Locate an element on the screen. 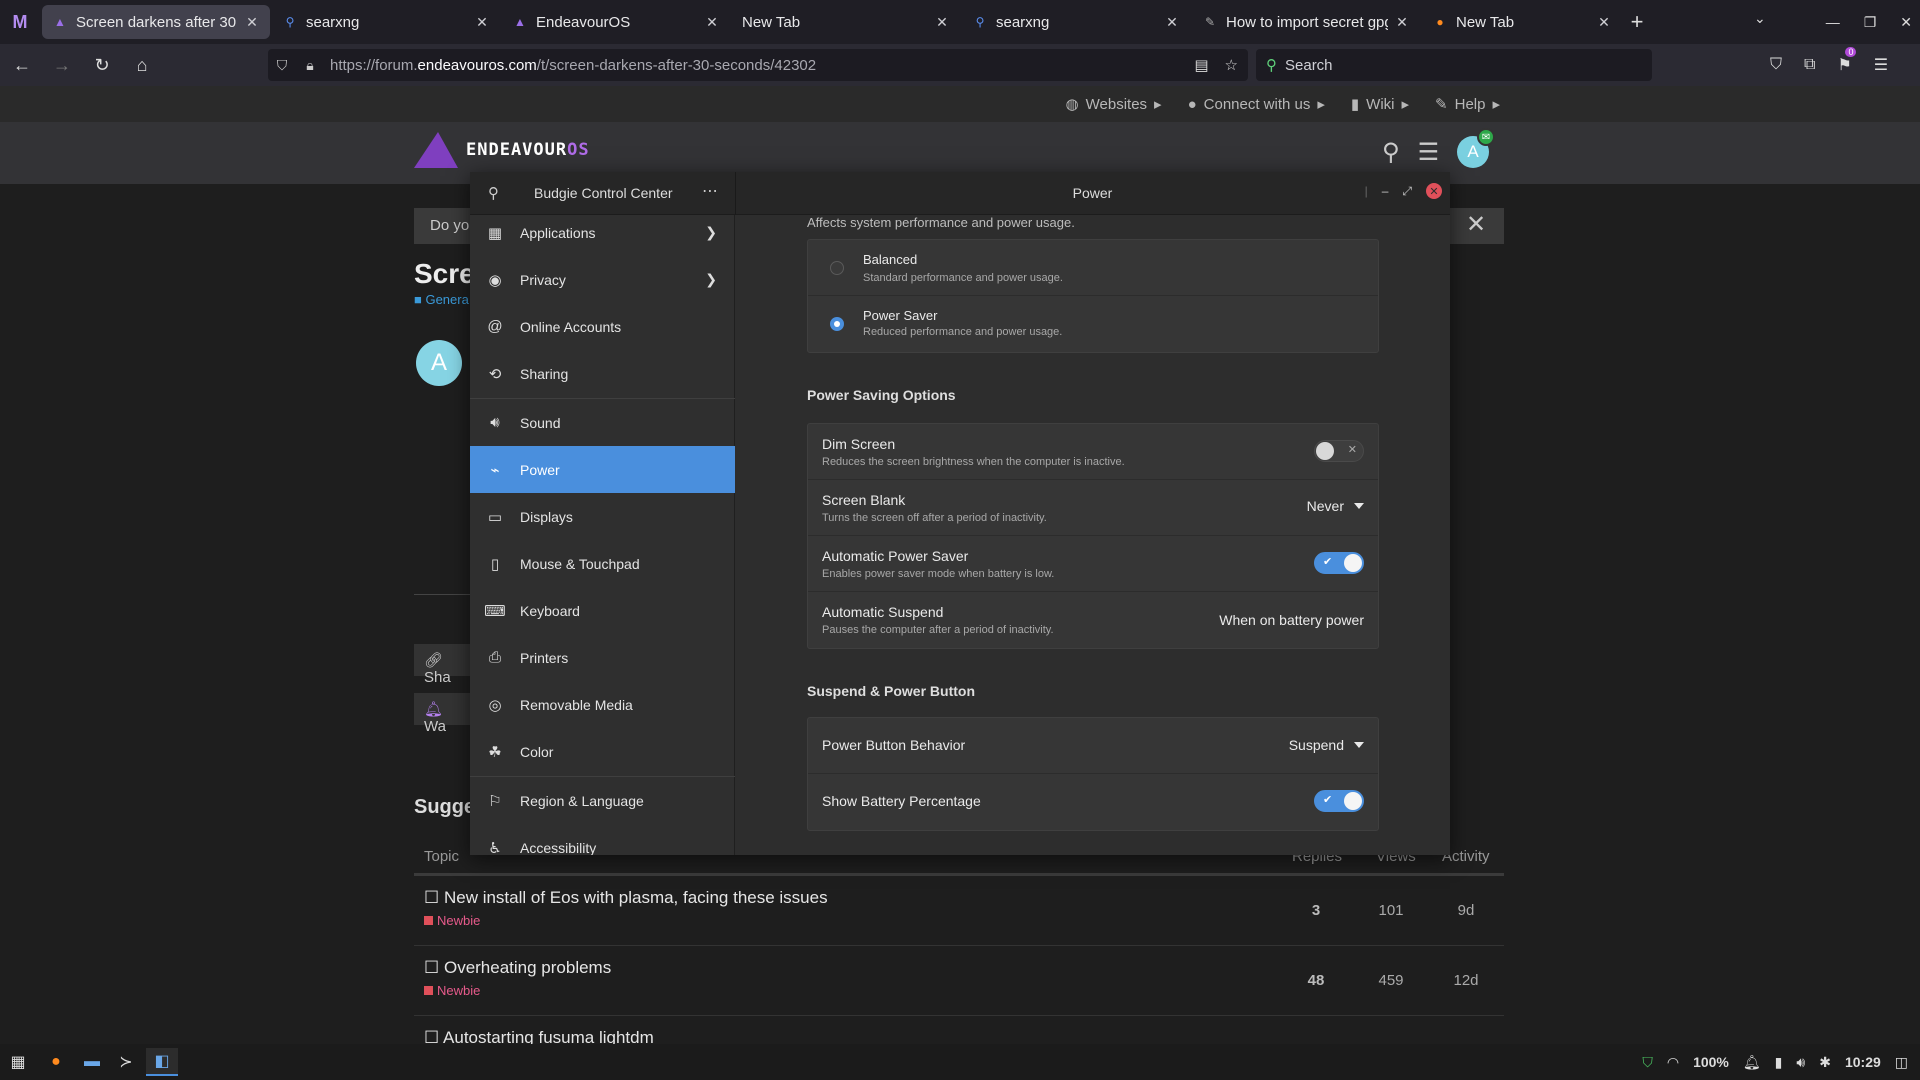 The image size is (1920, 1080). more-options-icon: ⋯ is located at coordinates (710, 191).